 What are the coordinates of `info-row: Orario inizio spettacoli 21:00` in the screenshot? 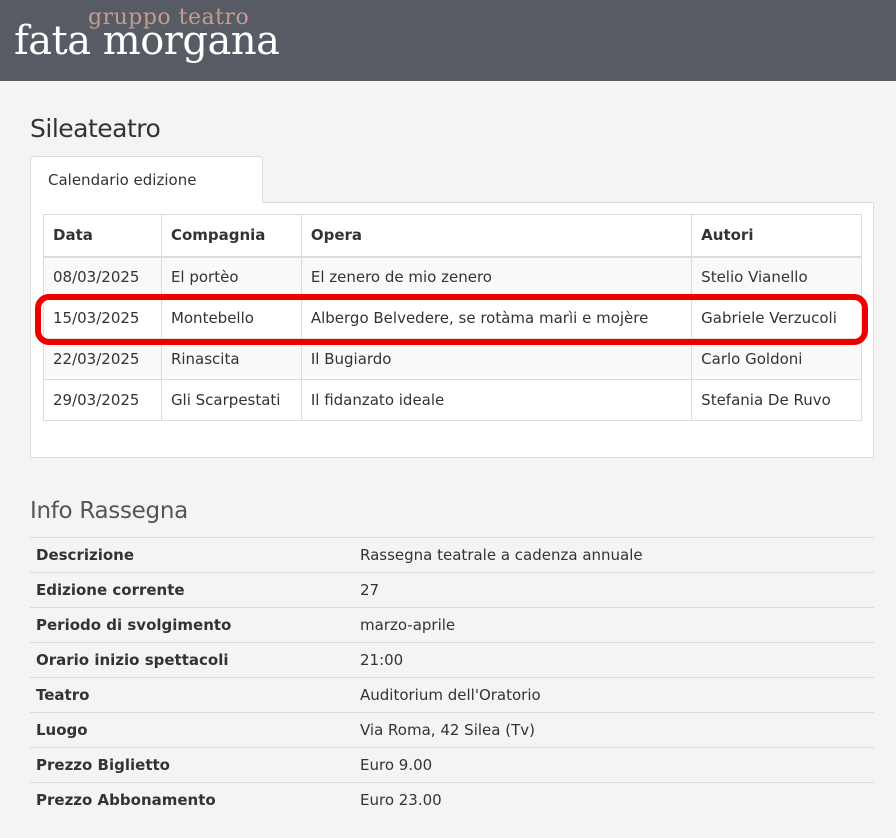 It's located at (452, 660).